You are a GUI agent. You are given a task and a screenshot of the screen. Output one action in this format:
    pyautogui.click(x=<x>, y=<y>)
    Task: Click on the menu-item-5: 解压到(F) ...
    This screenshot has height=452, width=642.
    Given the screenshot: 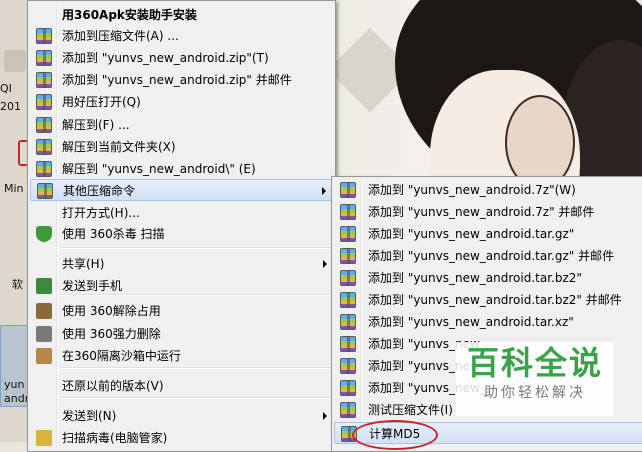 What is the action you would take?
    pyautogui.click(x=181, y=125)
    